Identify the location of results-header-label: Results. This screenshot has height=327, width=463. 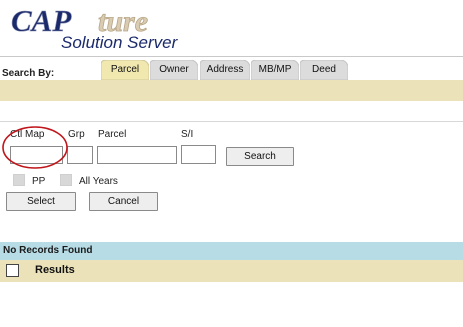
(55, 270).